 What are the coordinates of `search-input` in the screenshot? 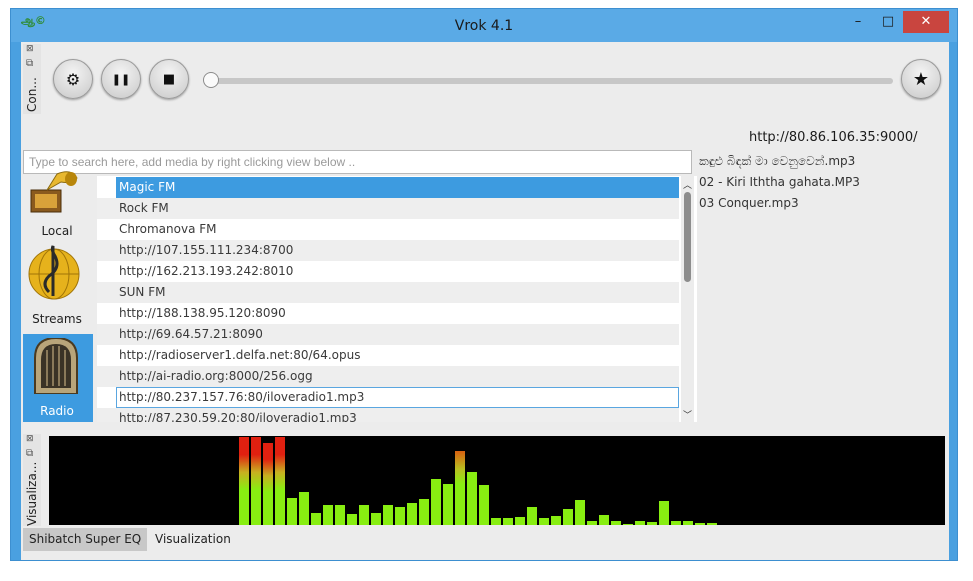 It's located at (357, 162).